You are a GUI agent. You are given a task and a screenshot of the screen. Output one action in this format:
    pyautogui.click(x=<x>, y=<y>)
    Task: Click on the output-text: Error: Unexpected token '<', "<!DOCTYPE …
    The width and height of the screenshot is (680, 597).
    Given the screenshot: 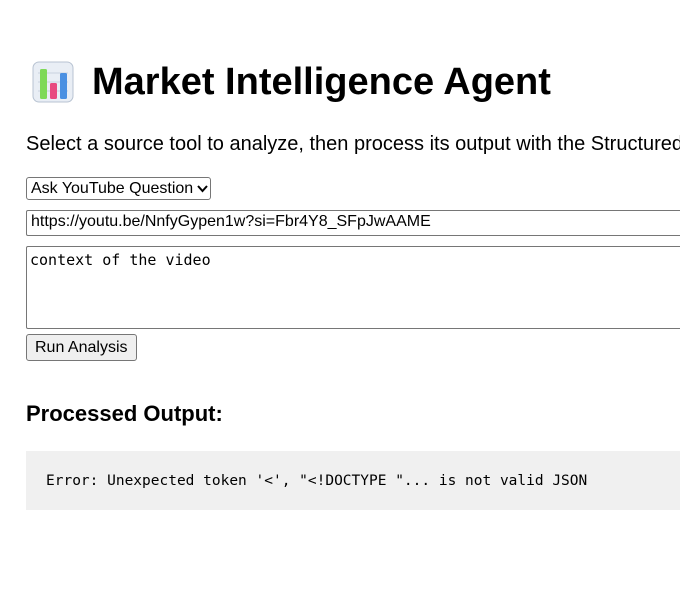 What is the action you would take?
    pyautogui.click(x=317, y=481)
    